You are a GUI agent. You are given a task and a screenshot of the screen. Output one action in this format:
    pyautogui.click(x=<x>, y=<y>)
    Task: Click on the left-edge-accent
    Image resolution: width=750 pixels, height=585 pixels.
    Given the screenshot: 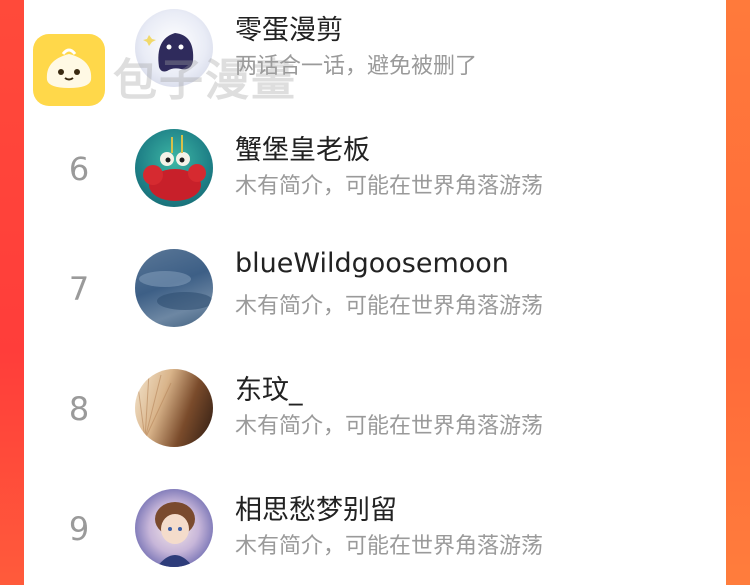 What is the action you would take?
    pyautogui.click(x=12, y=292)
    